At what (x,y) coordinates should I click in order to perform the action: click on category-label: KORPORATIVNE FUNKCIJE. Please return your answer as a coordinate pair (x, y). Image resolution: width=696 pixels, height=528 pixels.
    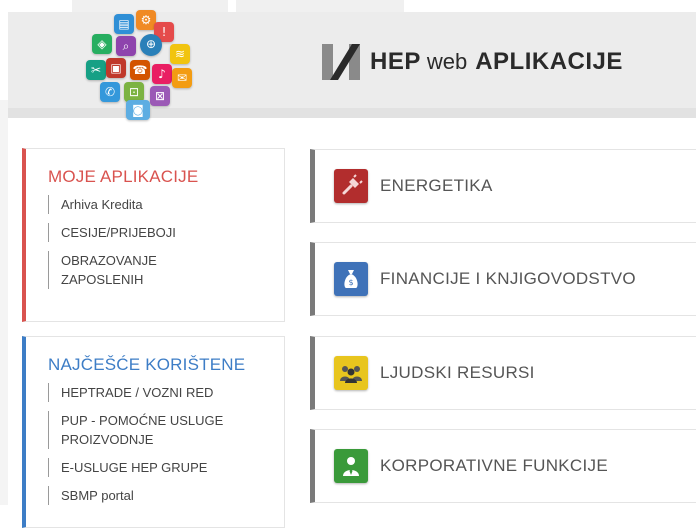
    Looking at the image, I should click on (494, 465).